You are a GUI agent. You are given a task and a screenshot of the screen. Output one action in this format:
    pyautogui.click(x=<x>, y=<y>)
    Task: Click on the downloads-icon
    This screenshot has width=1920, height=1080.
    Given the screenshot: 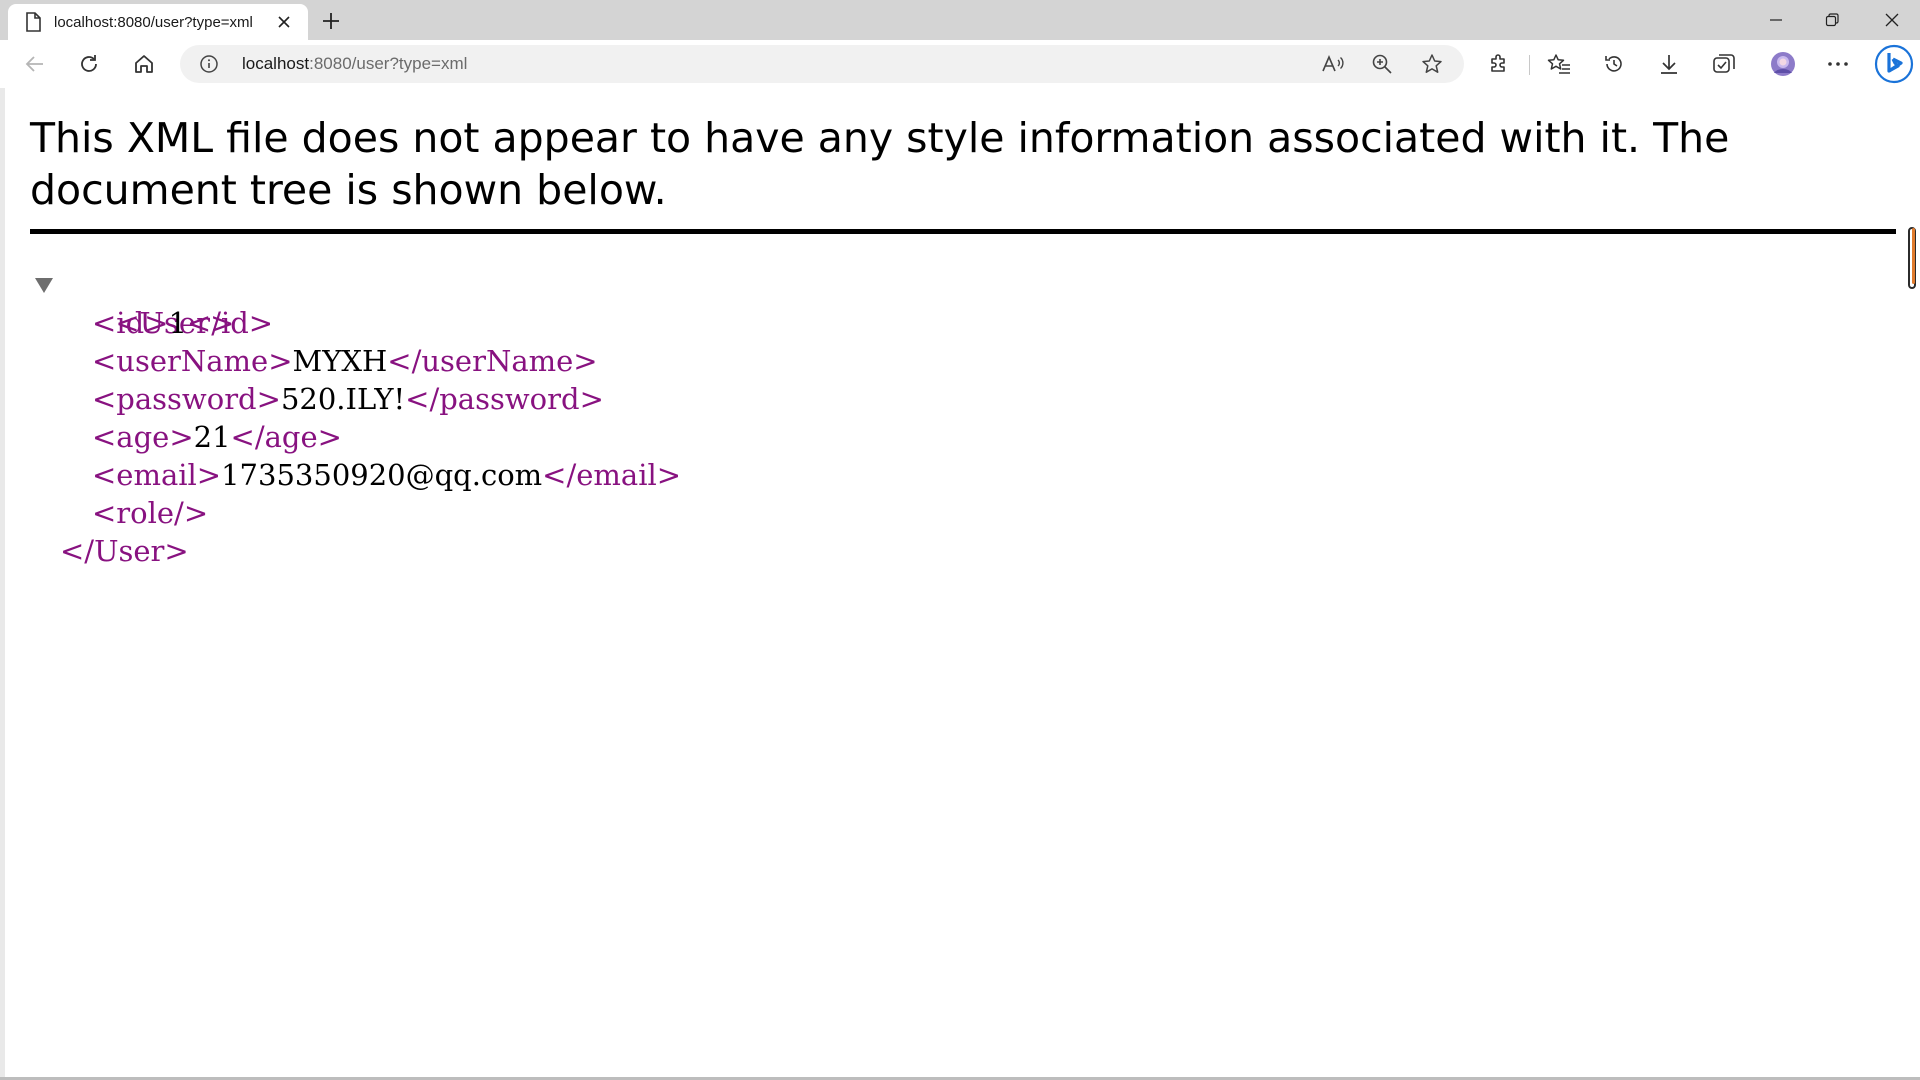 What is the action you would take?
    pyautogui.click(x=1669, y=64)
    